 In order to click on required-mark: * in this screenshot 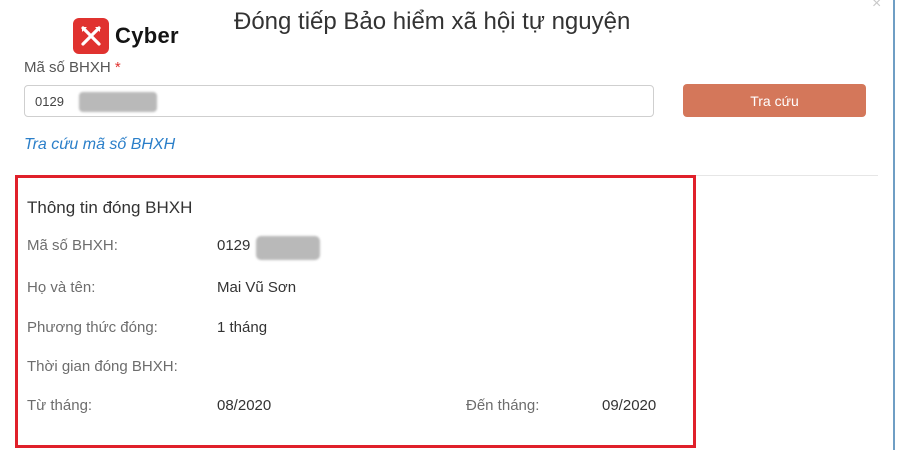, I will do `click(117, 67)`.